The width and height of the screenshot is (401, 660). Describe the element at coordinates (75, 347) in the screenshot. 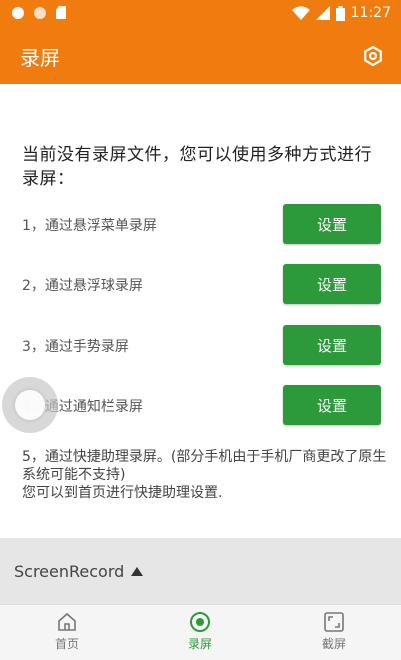

I see `method-label-3: 3，通过手势录屏` at that location.